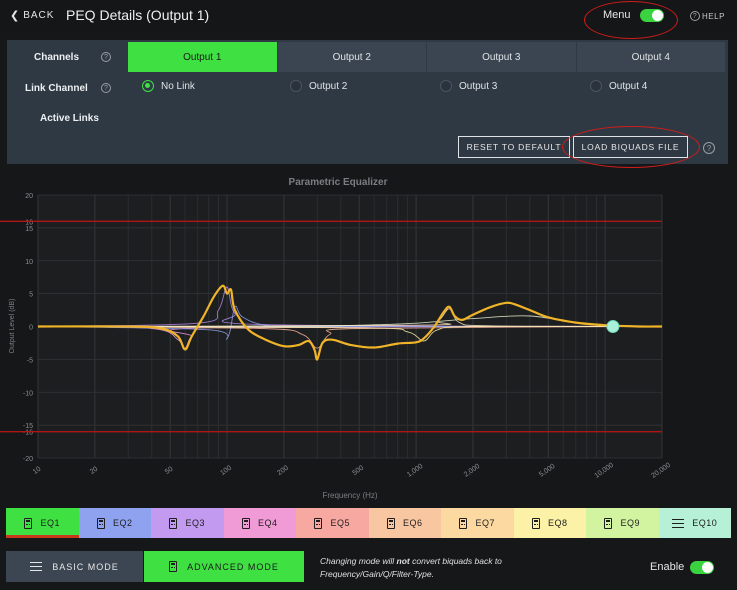  I want to click on eq-handle-point, so click(613, 326).